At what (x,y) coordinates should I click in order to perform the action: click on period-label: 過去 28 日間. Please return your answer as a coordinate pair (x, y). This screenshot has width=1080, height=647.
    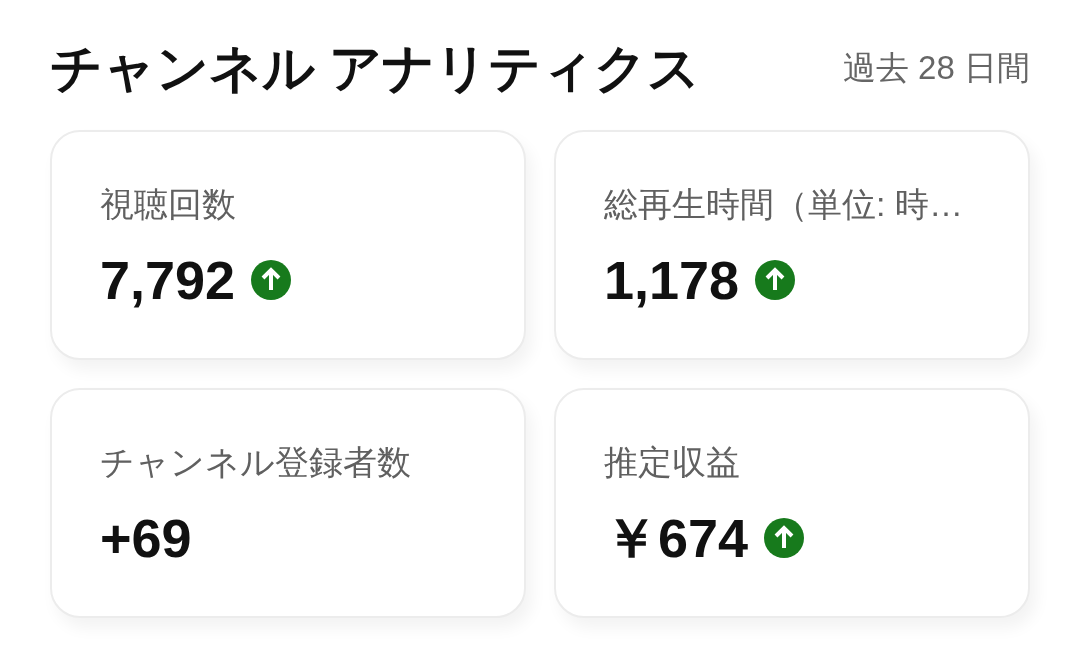
    Looking at the image, I should click on (936, 68).